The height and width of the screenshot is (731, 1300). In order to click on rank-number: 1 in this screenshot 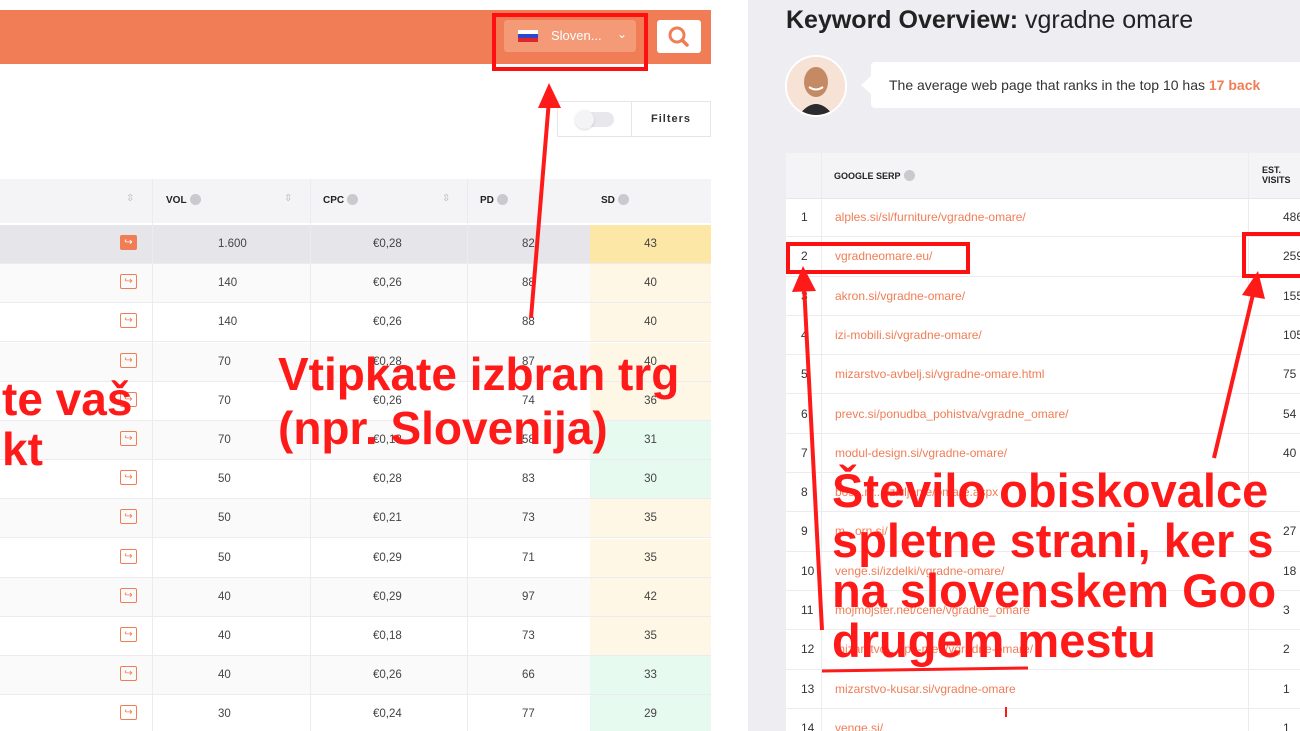, I will do `click(804, 217)`.